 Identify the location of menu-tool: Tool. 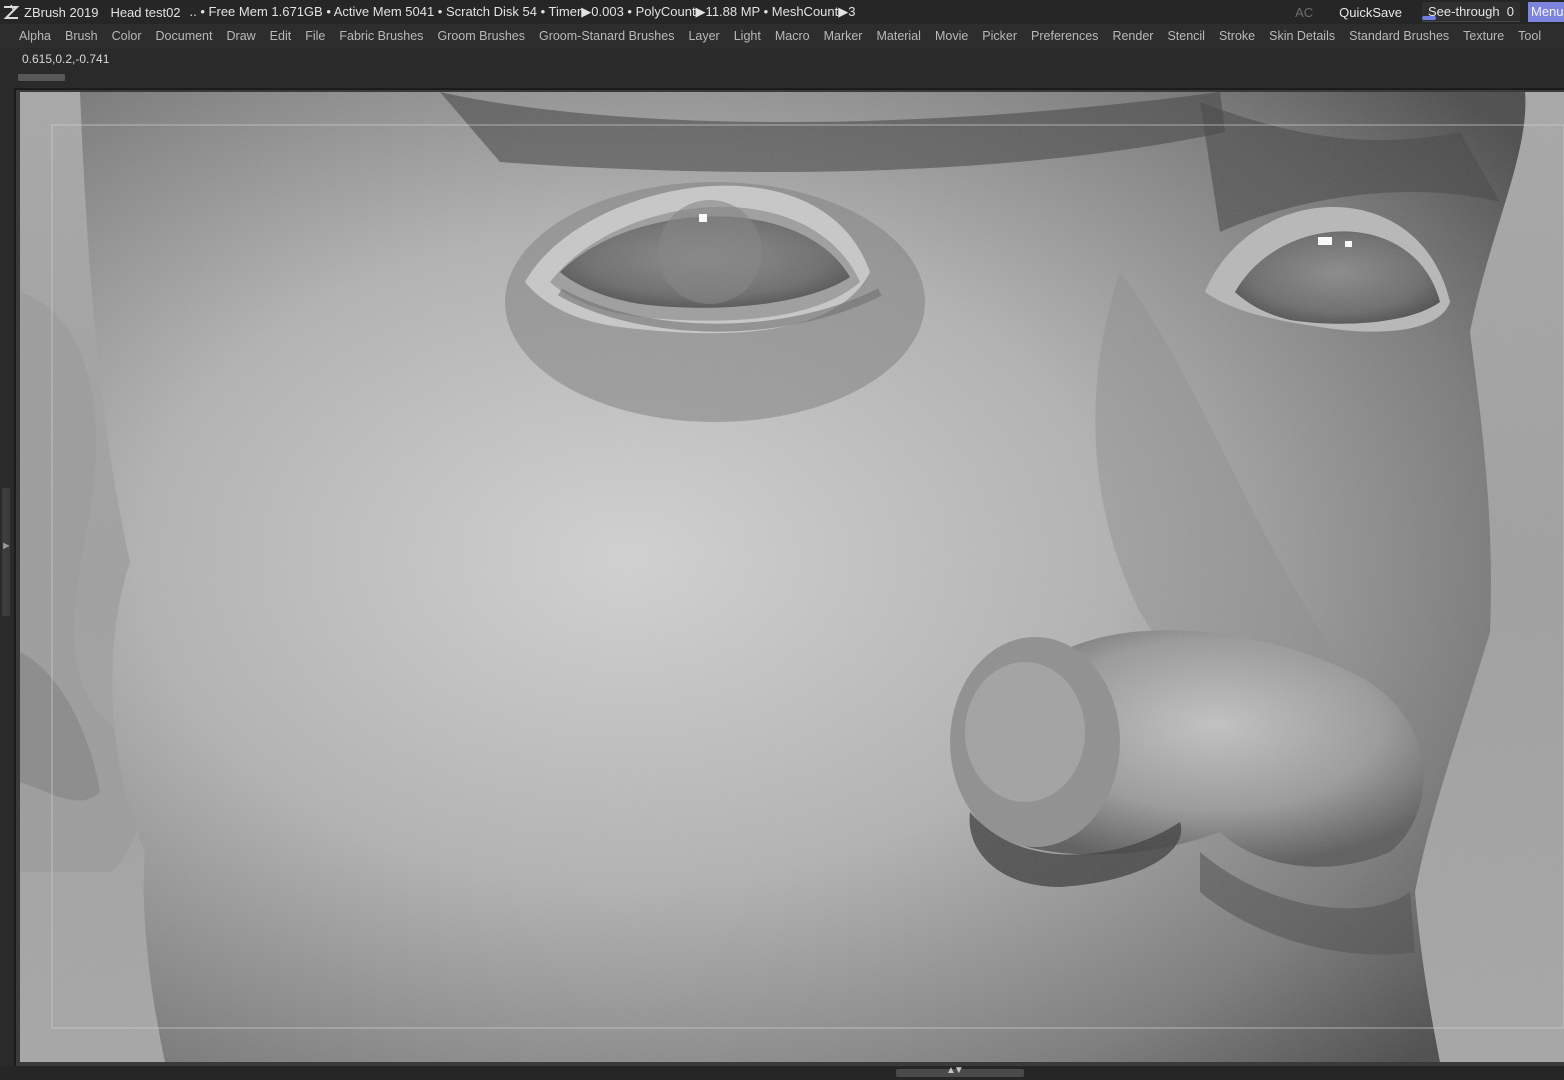
(1529, 36).